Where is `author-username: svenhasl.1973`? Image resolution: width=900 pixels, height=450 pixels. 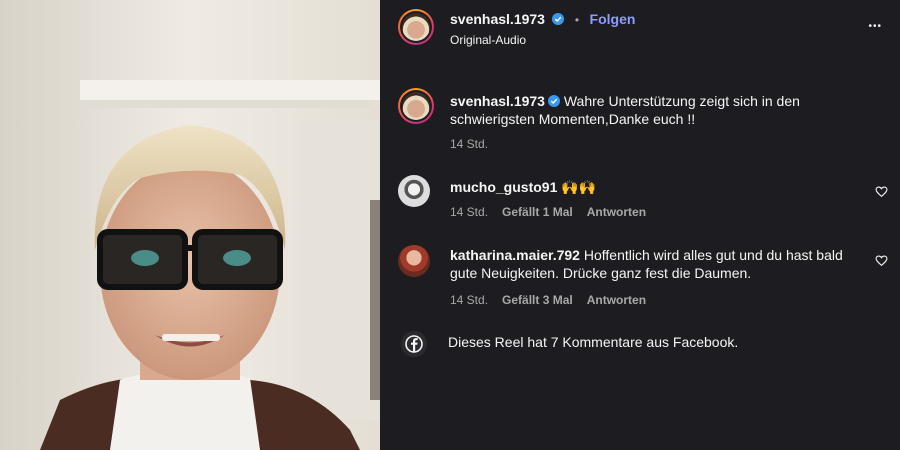 author-username: svenhasl.1973 is located at coordinates (497, 19).